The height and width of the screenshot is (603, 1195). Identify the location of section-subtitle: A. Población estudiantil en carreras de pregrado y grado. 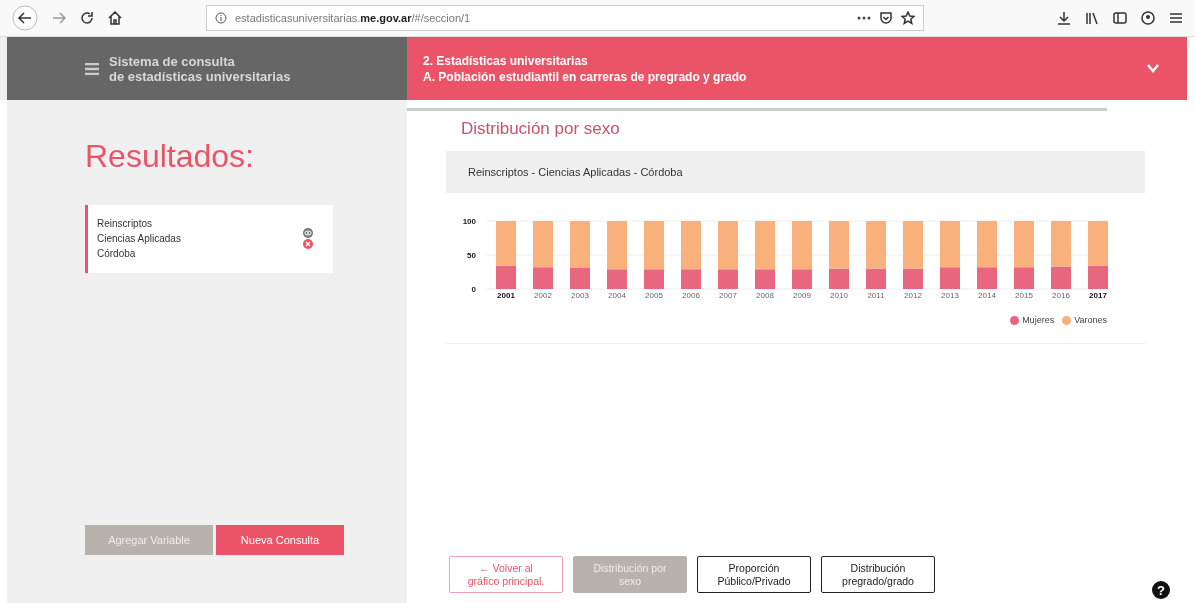
(585, 76).